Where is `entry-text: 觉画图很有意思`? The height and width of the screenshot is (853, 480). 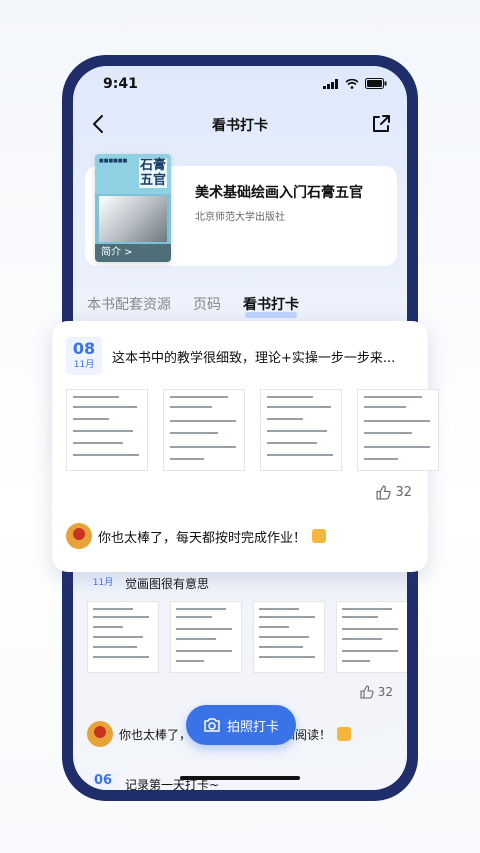
entry-text: 觉画图很有意思 is located at coordinates (167, 584).